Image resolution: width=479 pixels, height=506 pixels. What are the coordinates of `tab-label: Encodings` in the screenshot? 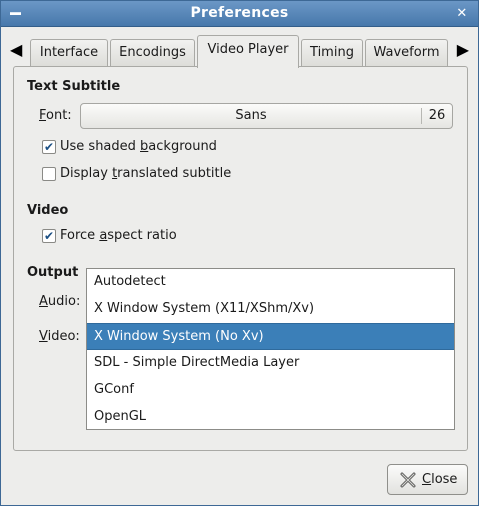 It's located at (152, 52).